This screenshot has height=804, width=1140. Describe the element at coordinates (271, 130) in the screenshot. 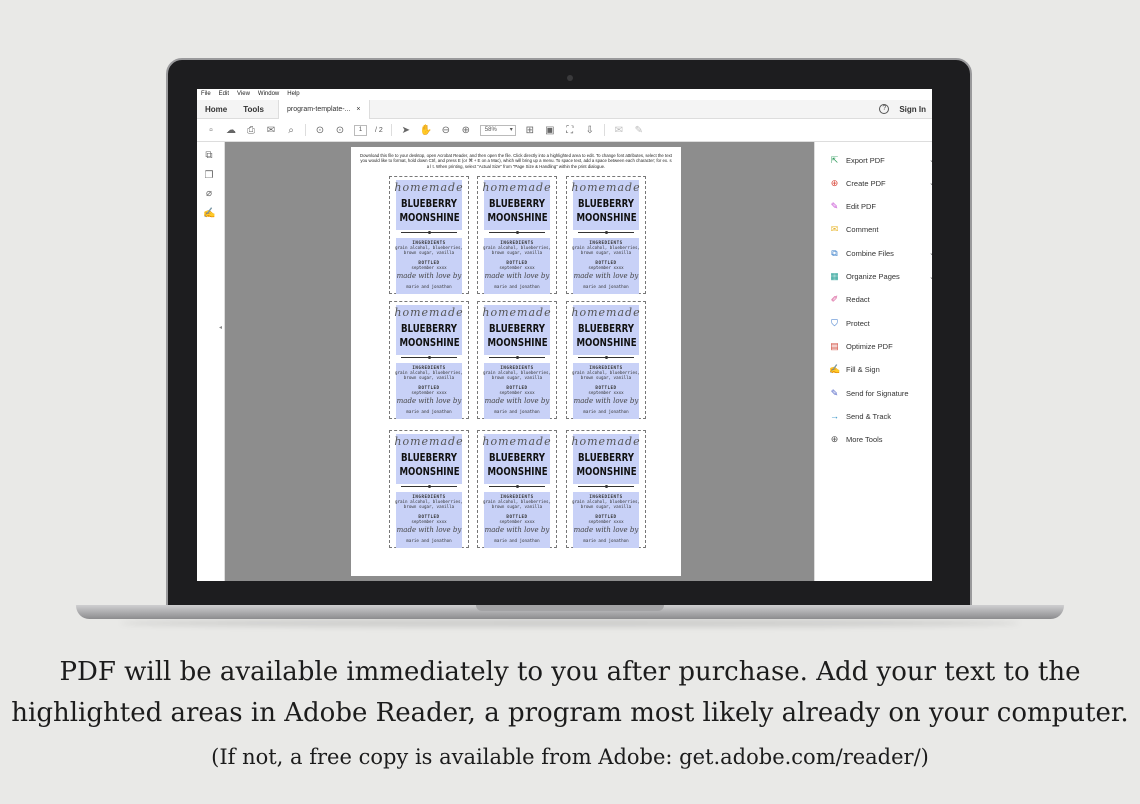

I see `email-icon: ✉` at that location.